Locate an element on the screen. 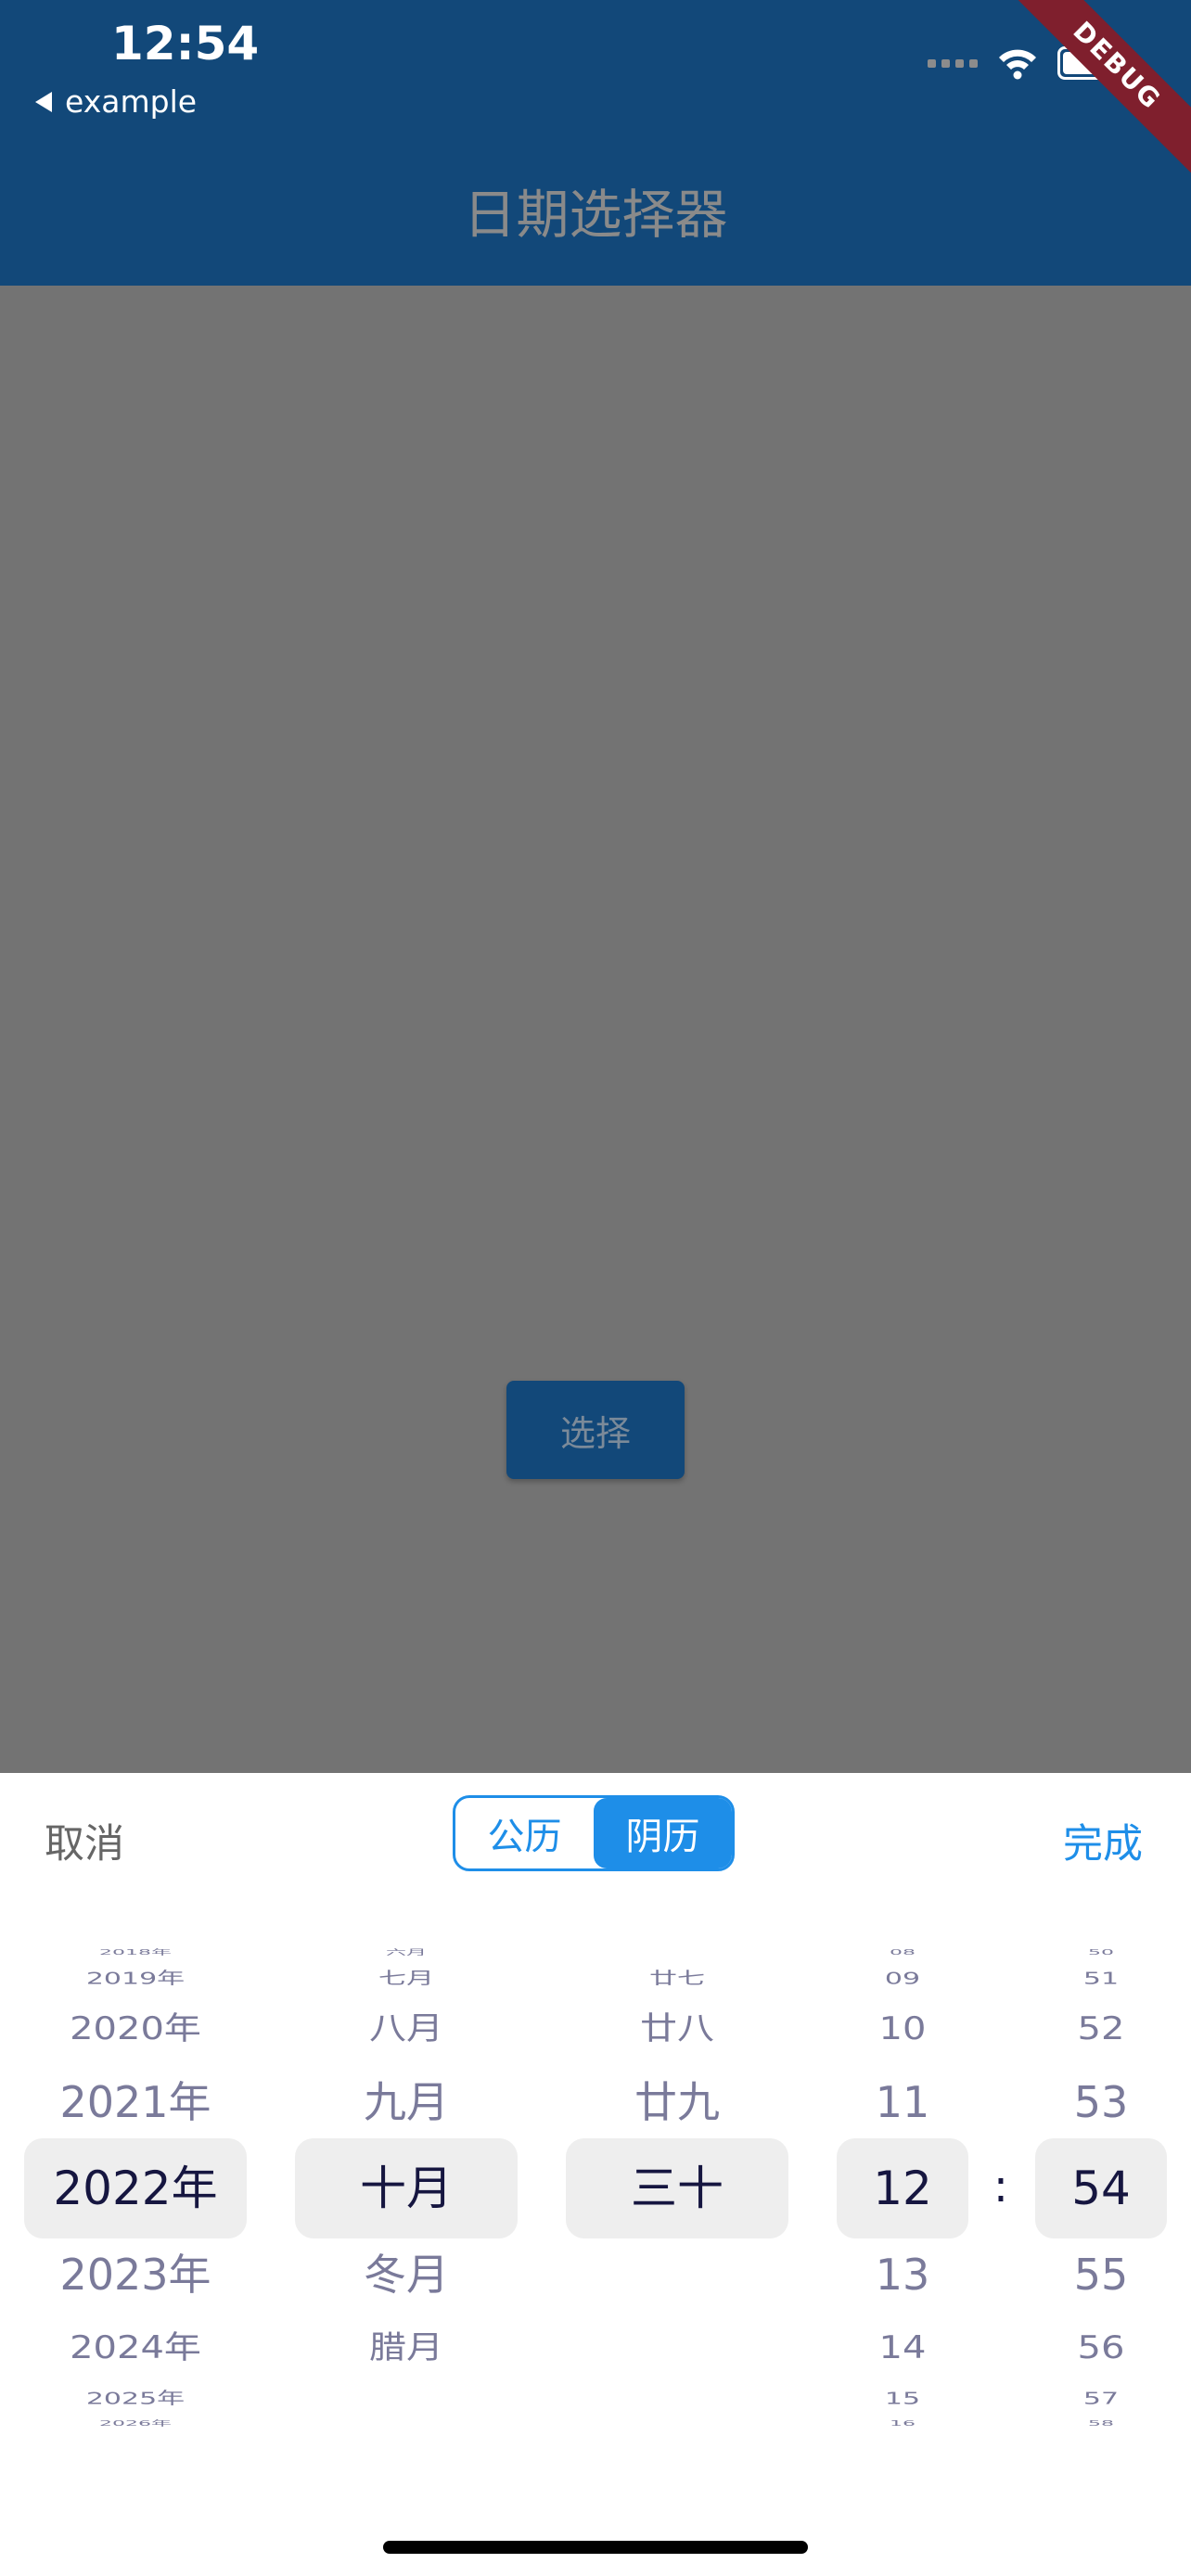 This screenshot has height=2576, width=1191. minute-option: 51 is located at coordinates (1101, 1979).